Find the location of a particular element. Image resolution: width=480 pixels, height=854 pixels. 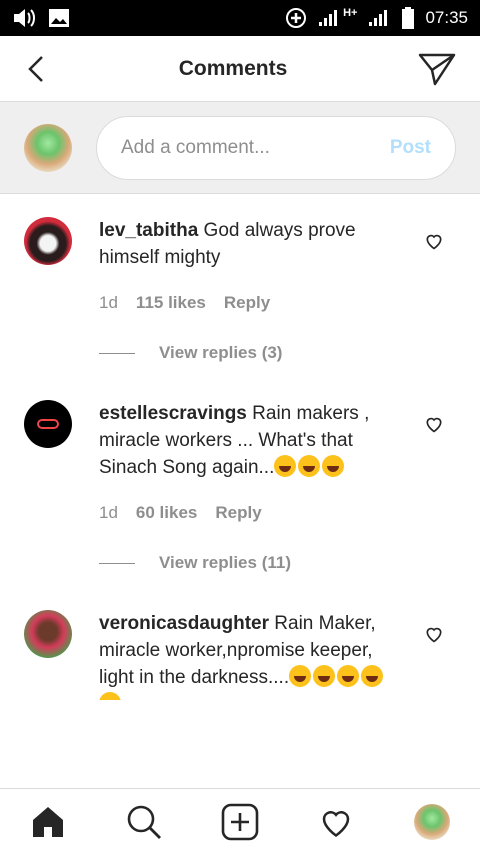

comment-composer: Add a comment... Post is located at coordinates (240, 148).